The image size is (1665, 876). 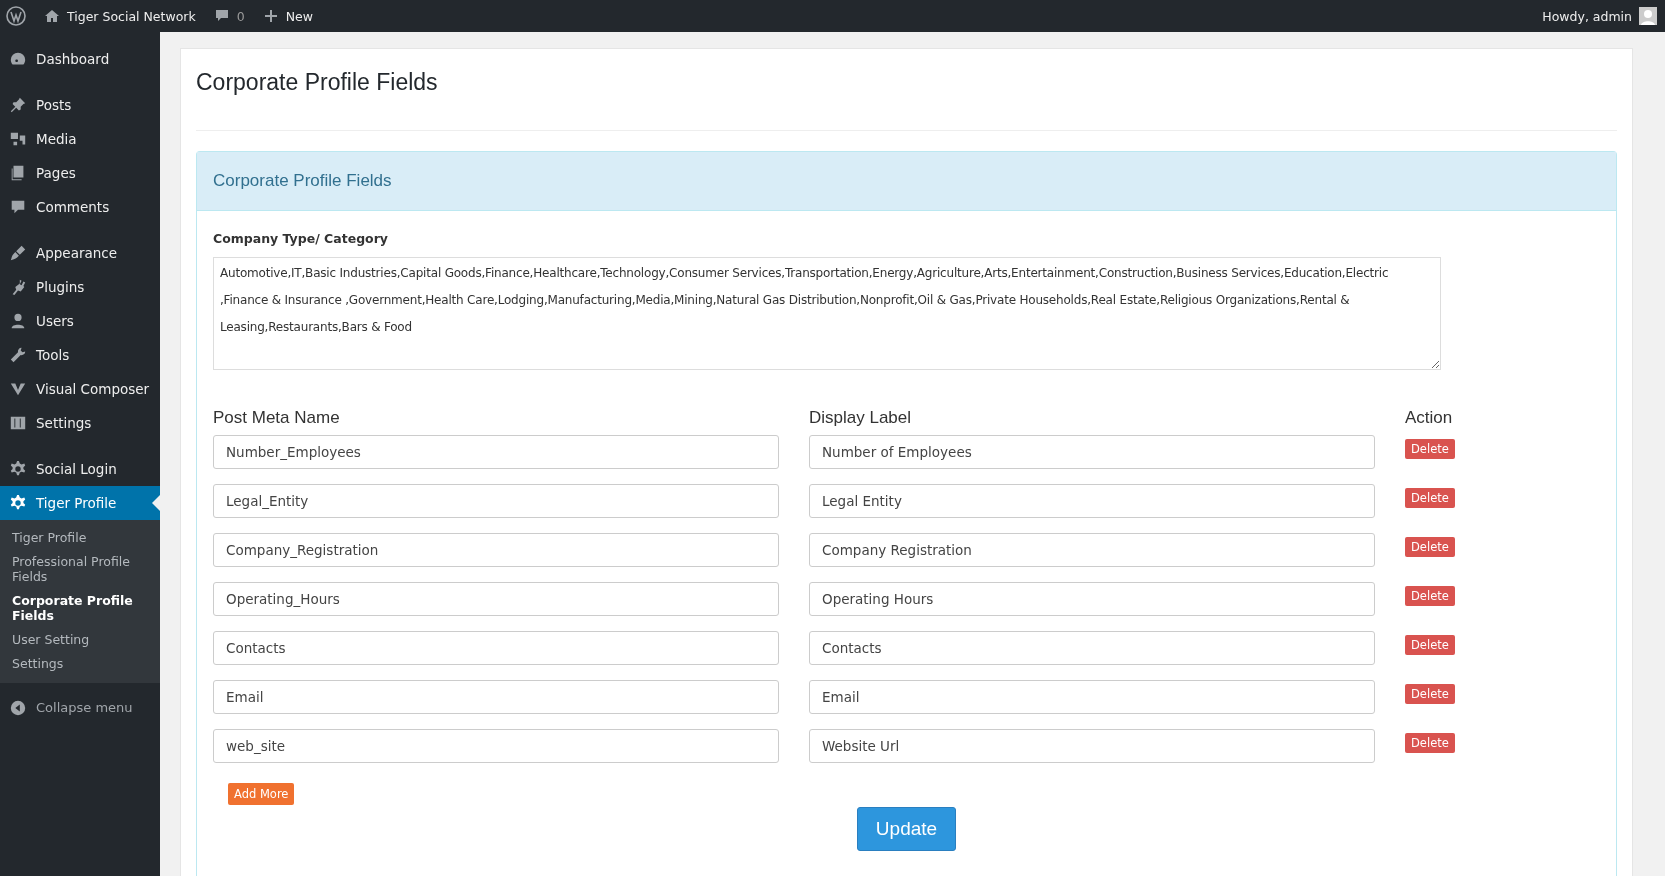 I want to click on new-link: New, so click(x=287, y=16).